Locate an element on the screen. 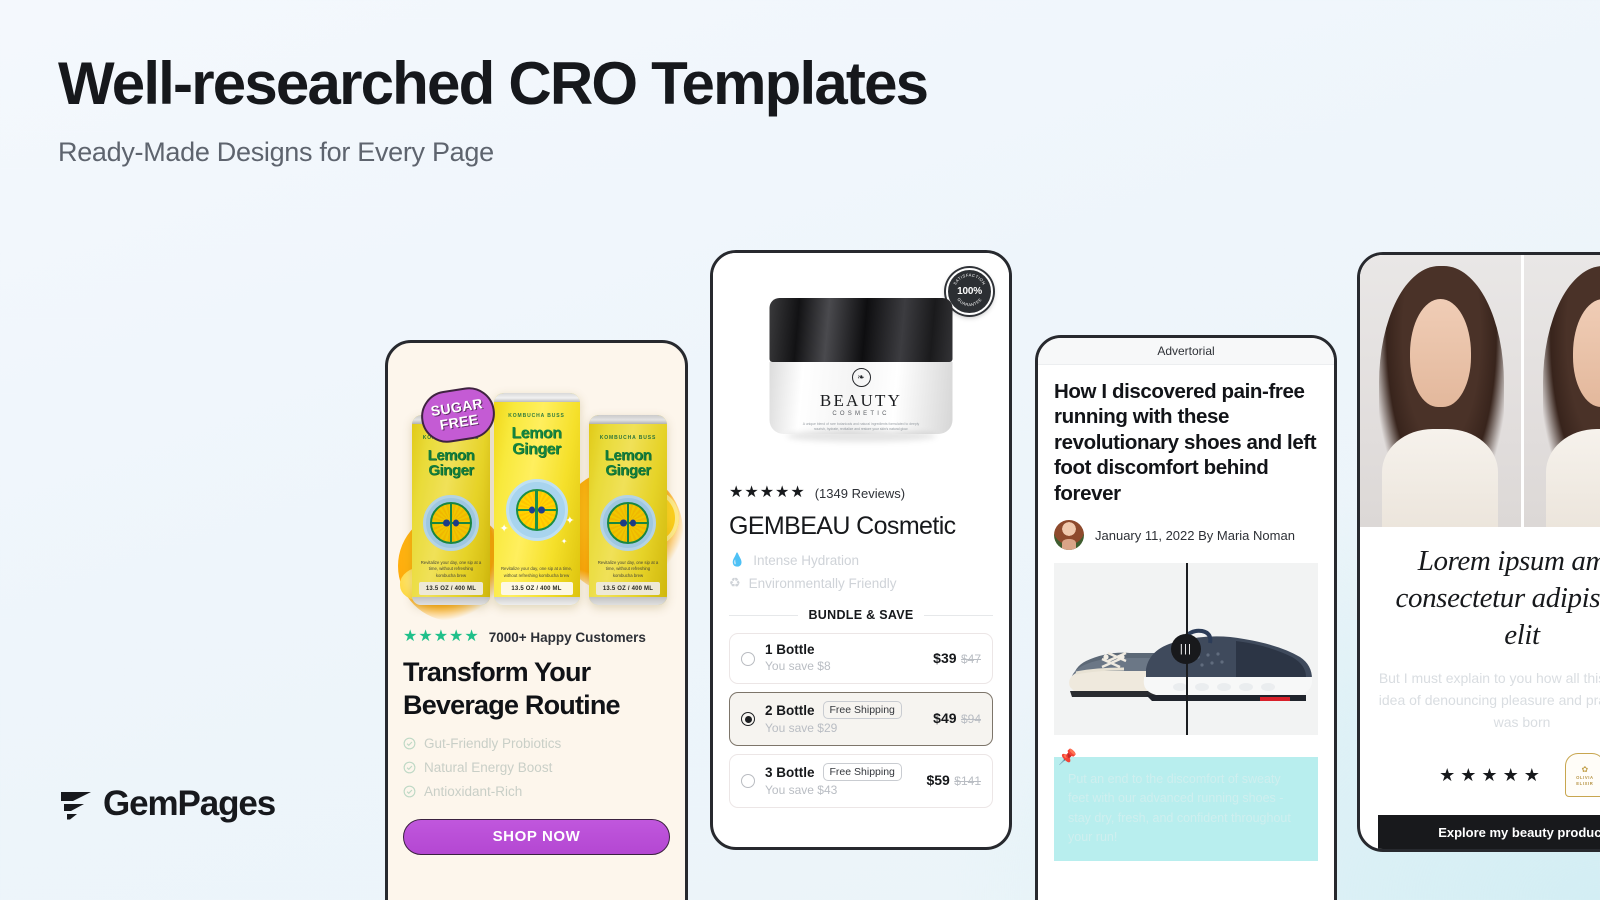 The height and width of the screenshot is (900, 1600). beauty-rating-row: ★★★★★ ✿ OLIVIA ELIXIR is located at coordinates (1489, 775).